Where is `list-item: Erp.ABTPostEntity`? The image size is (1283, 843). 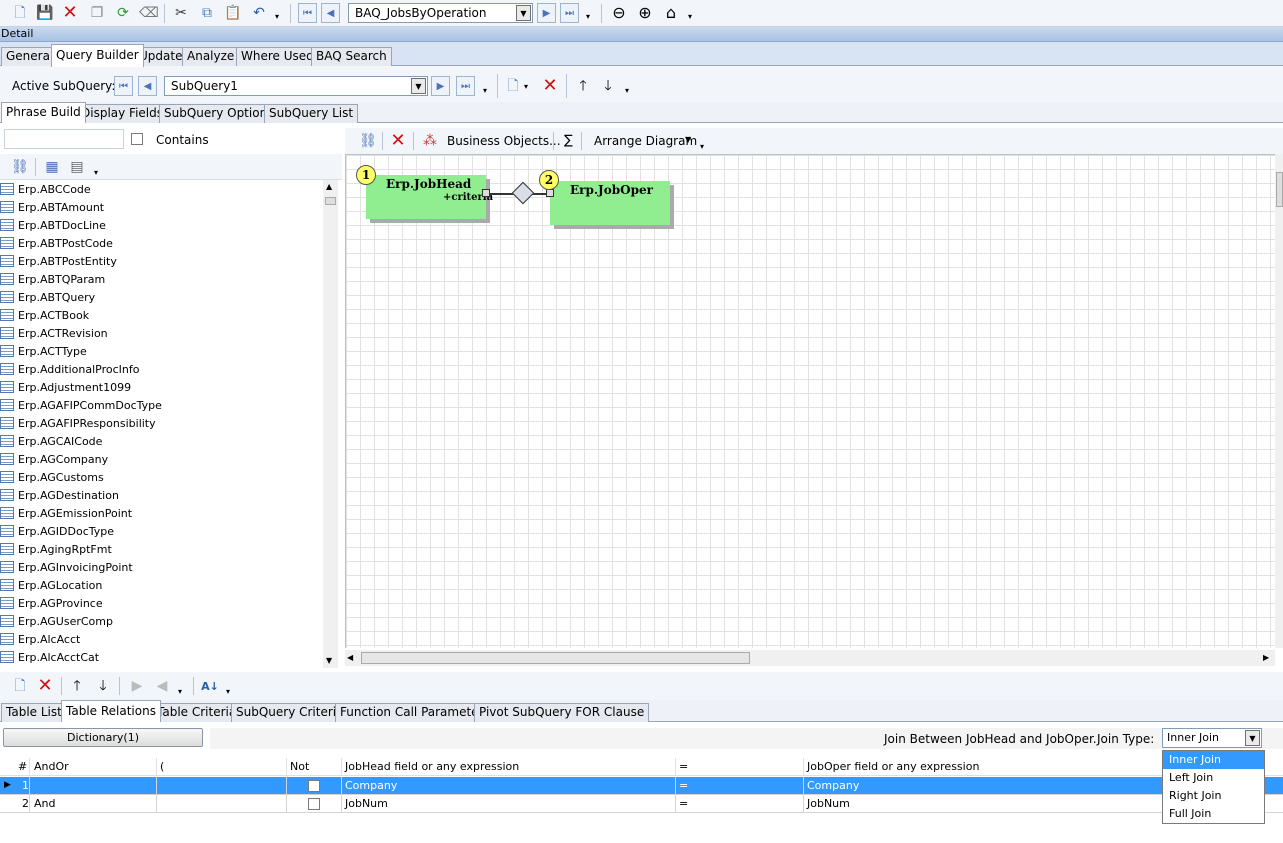
list-item: Erp.ABTPostEntity is located at coordinates (161, 261).